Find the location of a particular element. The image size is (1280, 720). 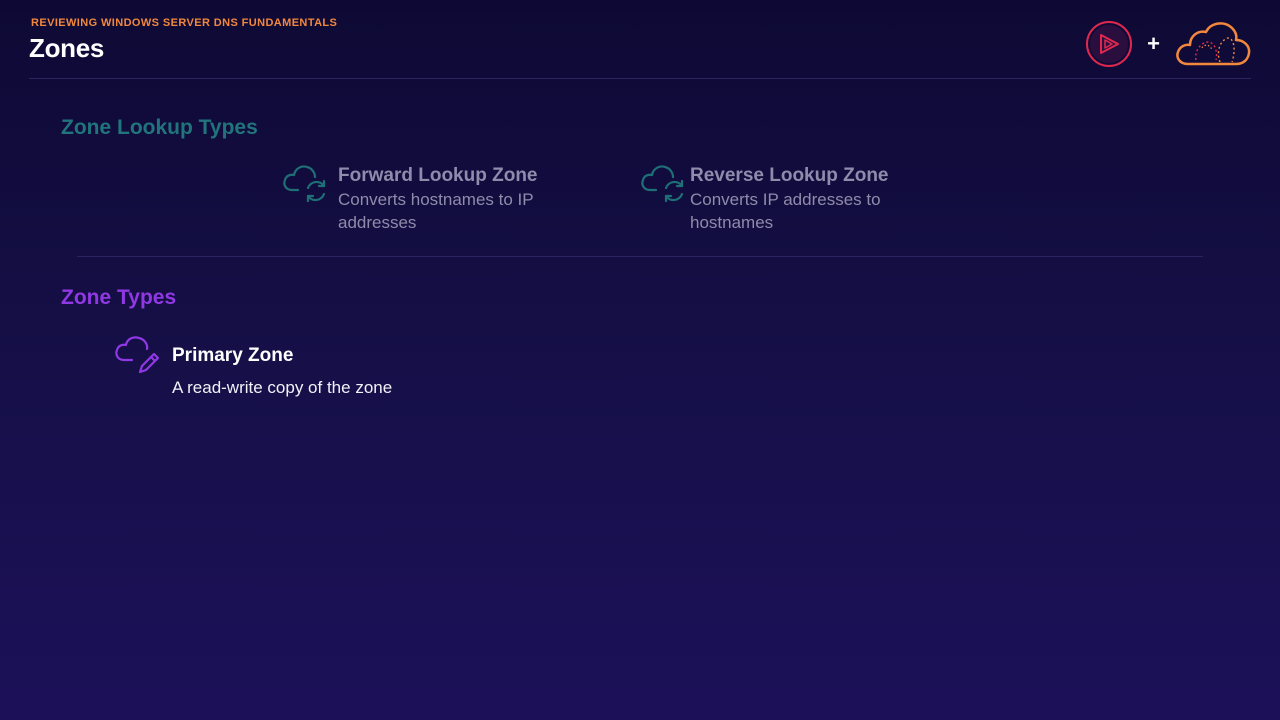

primary-zone-name: Primary Zone is located at coordinates (233, 355).